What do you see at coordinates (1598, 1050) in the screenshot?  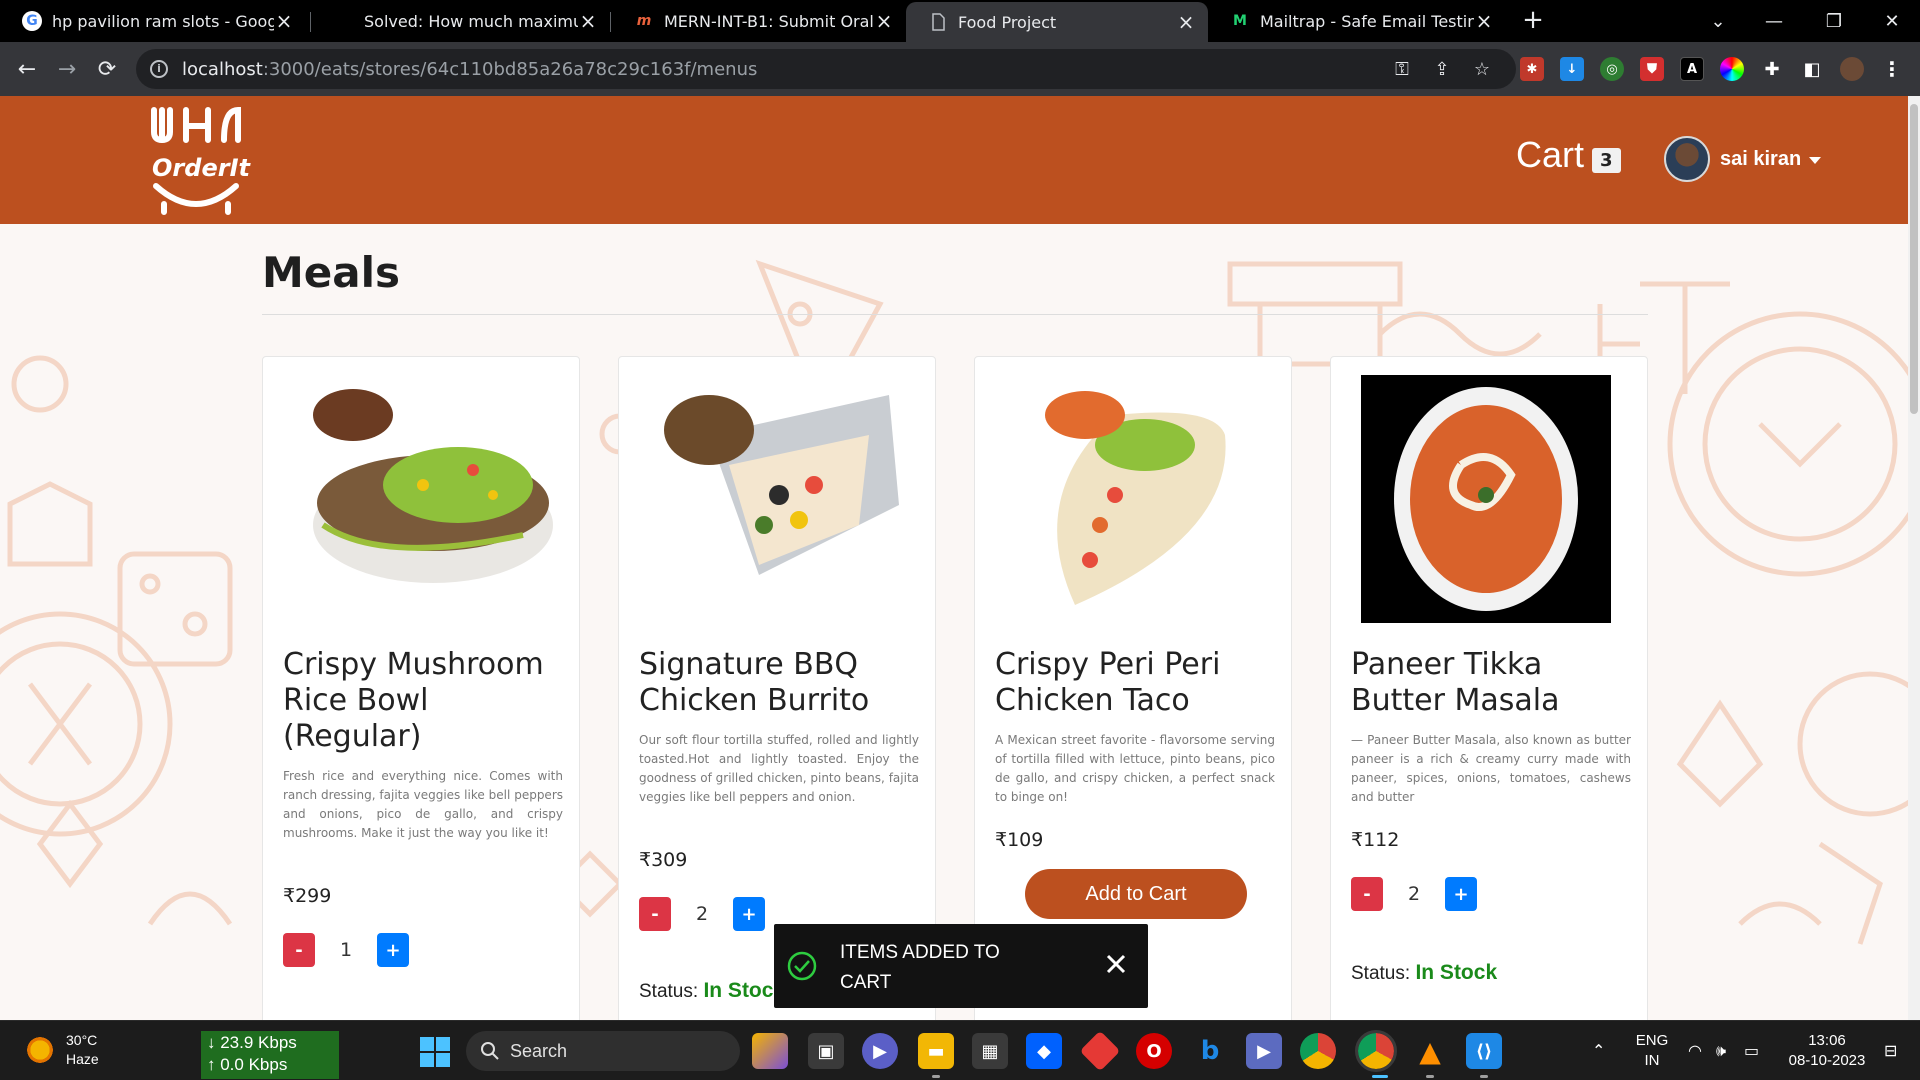 I see `chevron-up-icon: ⌃` at bounding box center [1598, 1050].